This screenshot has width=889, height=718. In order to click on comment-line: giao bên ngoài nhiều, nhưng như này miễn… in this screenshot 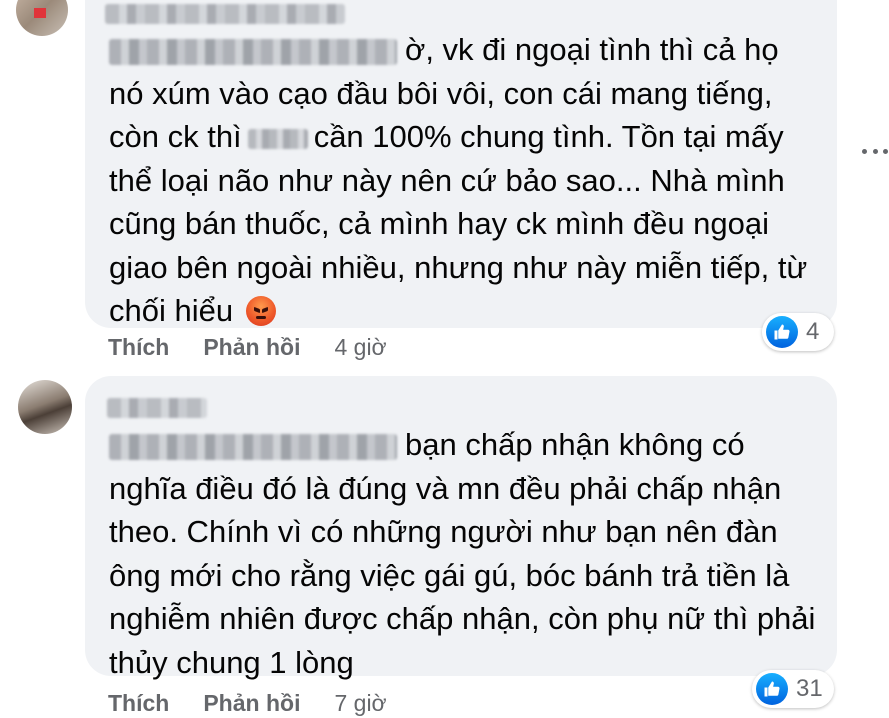, I will do `click(458, 267)`.